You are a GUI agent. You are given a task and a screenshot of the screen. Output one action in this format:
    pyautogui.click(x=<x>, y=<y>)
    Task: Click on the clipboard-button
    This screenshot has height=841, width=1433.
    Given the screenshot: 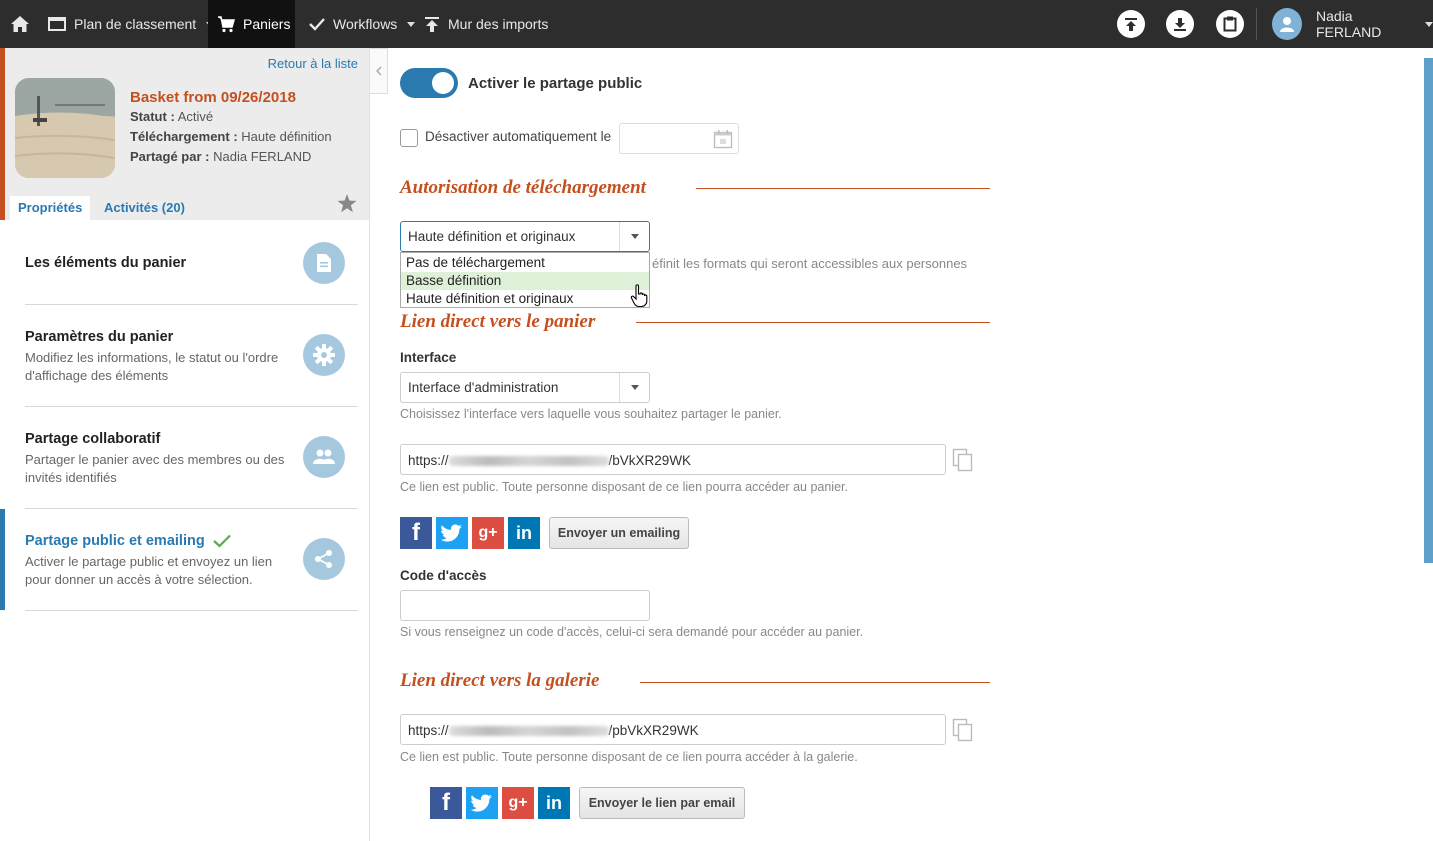 What is the action you would take?
    pyautogui.click(x=1230, y=24)
    